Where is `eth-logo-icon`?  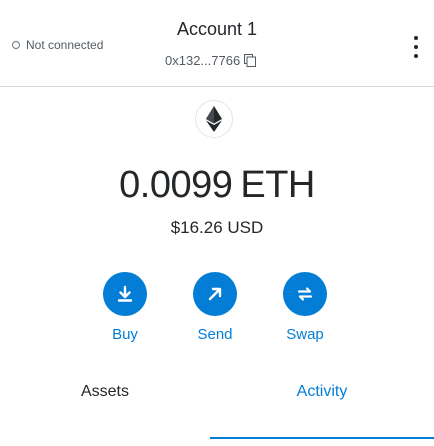
eth-logo-icon is located at coordinates (214, 119).